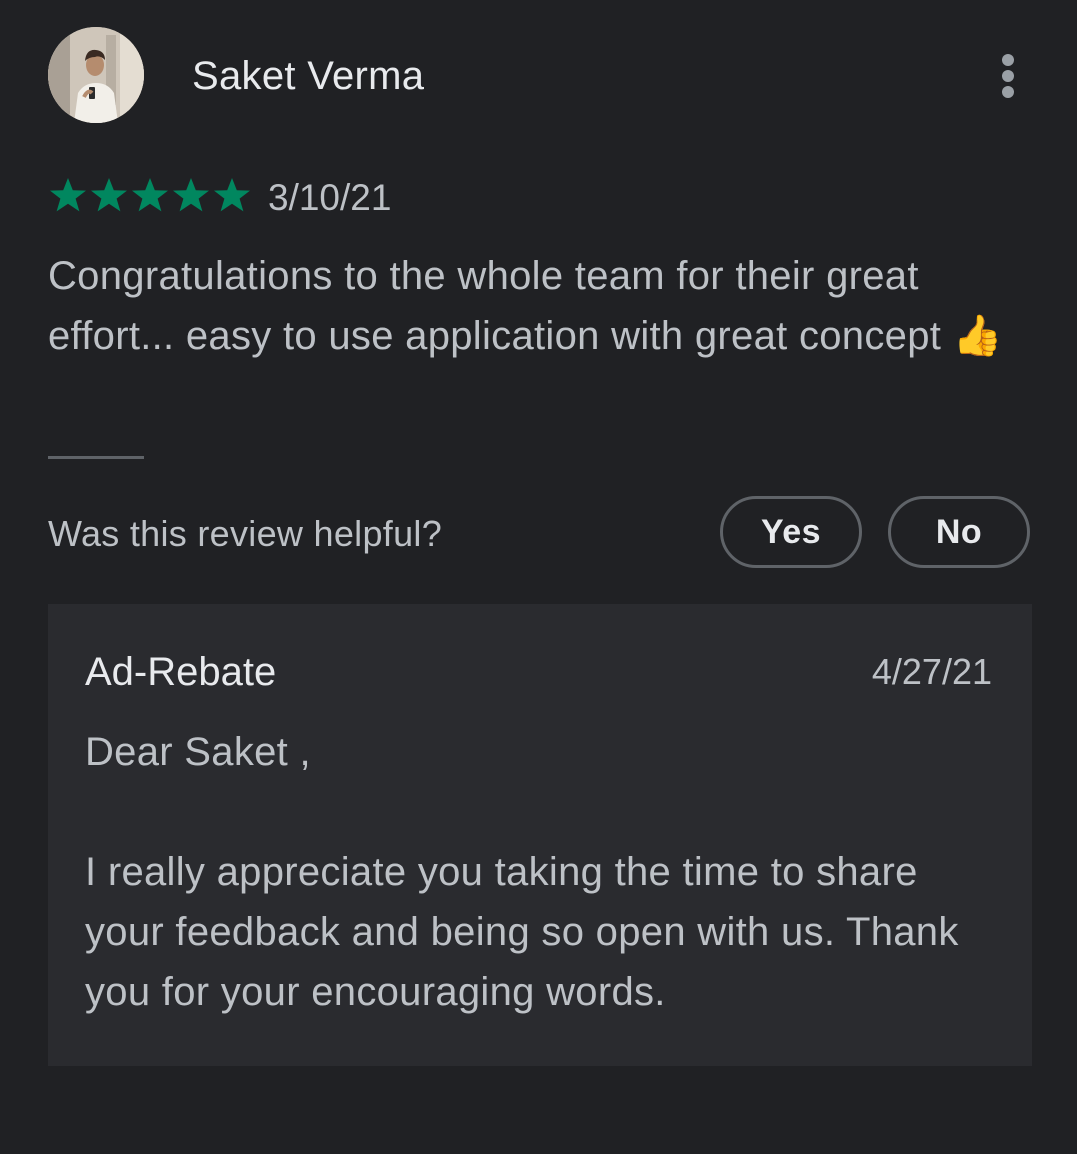  Describe the element at coordinates (96, 457) in the screenshot. I see `divider` at that location.